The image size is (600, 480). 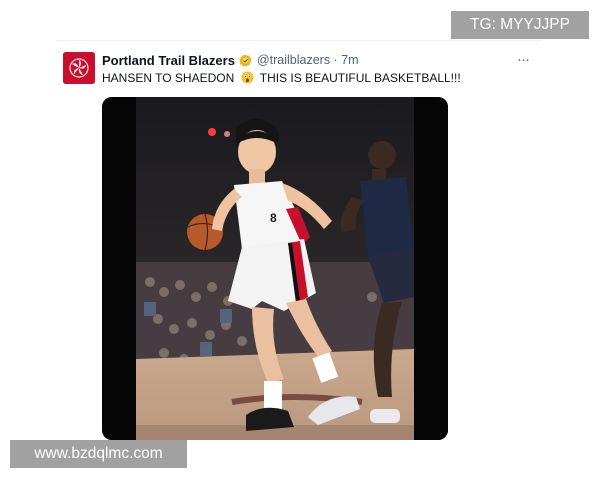 What do you see at coordinates (168, 78) in the screenshot?
I see `tweet-text-part-1: HANSEN TO SHAEDON` at bounding box center [168, 78].